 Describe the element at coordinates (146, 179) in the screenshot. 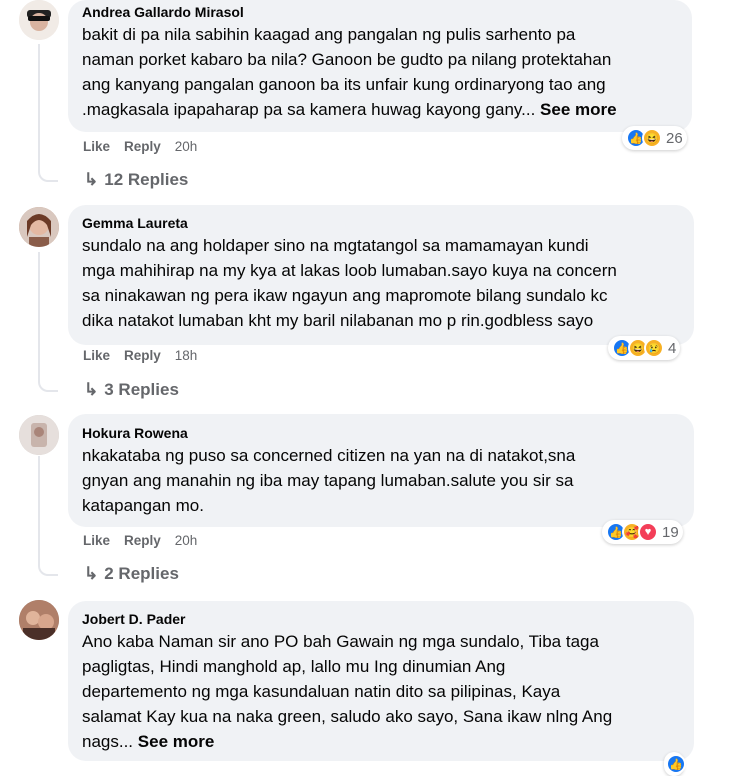

I see `replies-label: 12 Replies` at that location.